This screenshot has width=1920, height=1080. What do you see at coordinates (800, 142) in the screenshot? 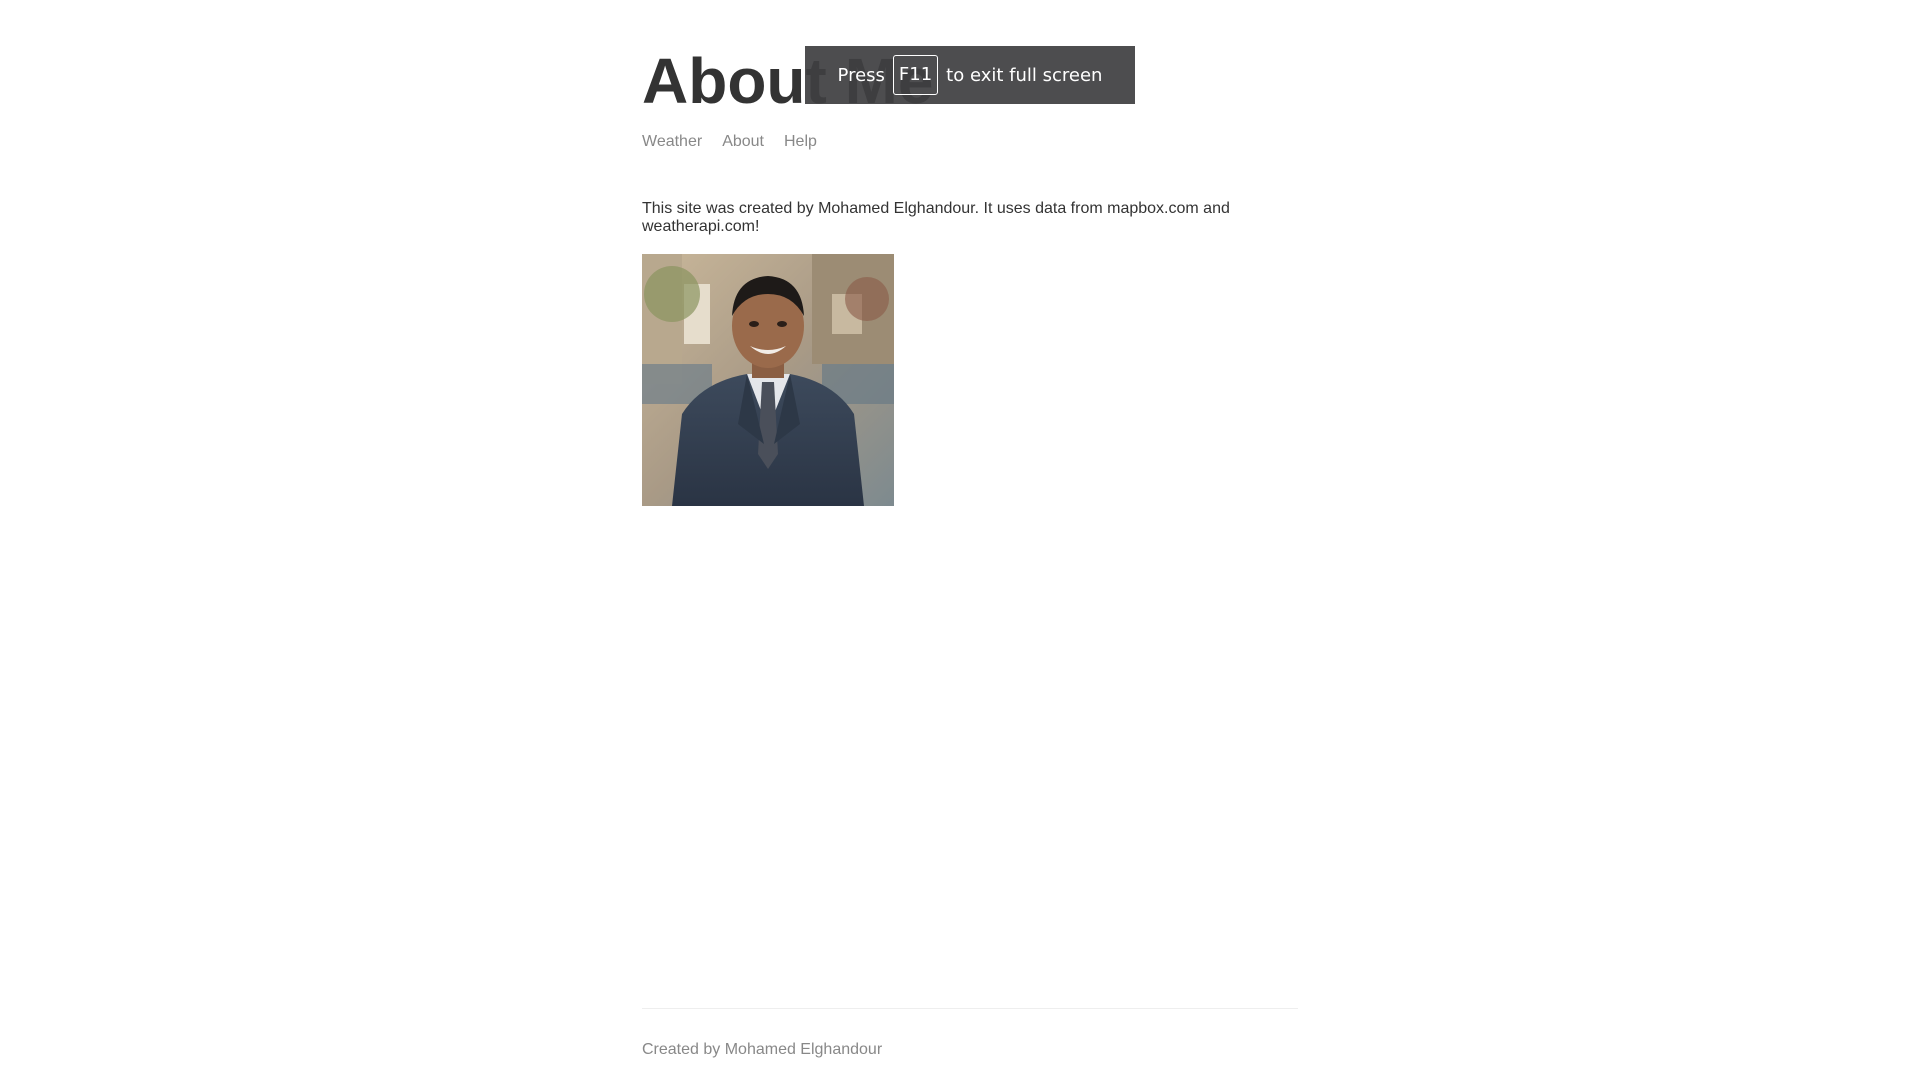
I see `nav-link-help: Help` at bounding box center [800, 142].